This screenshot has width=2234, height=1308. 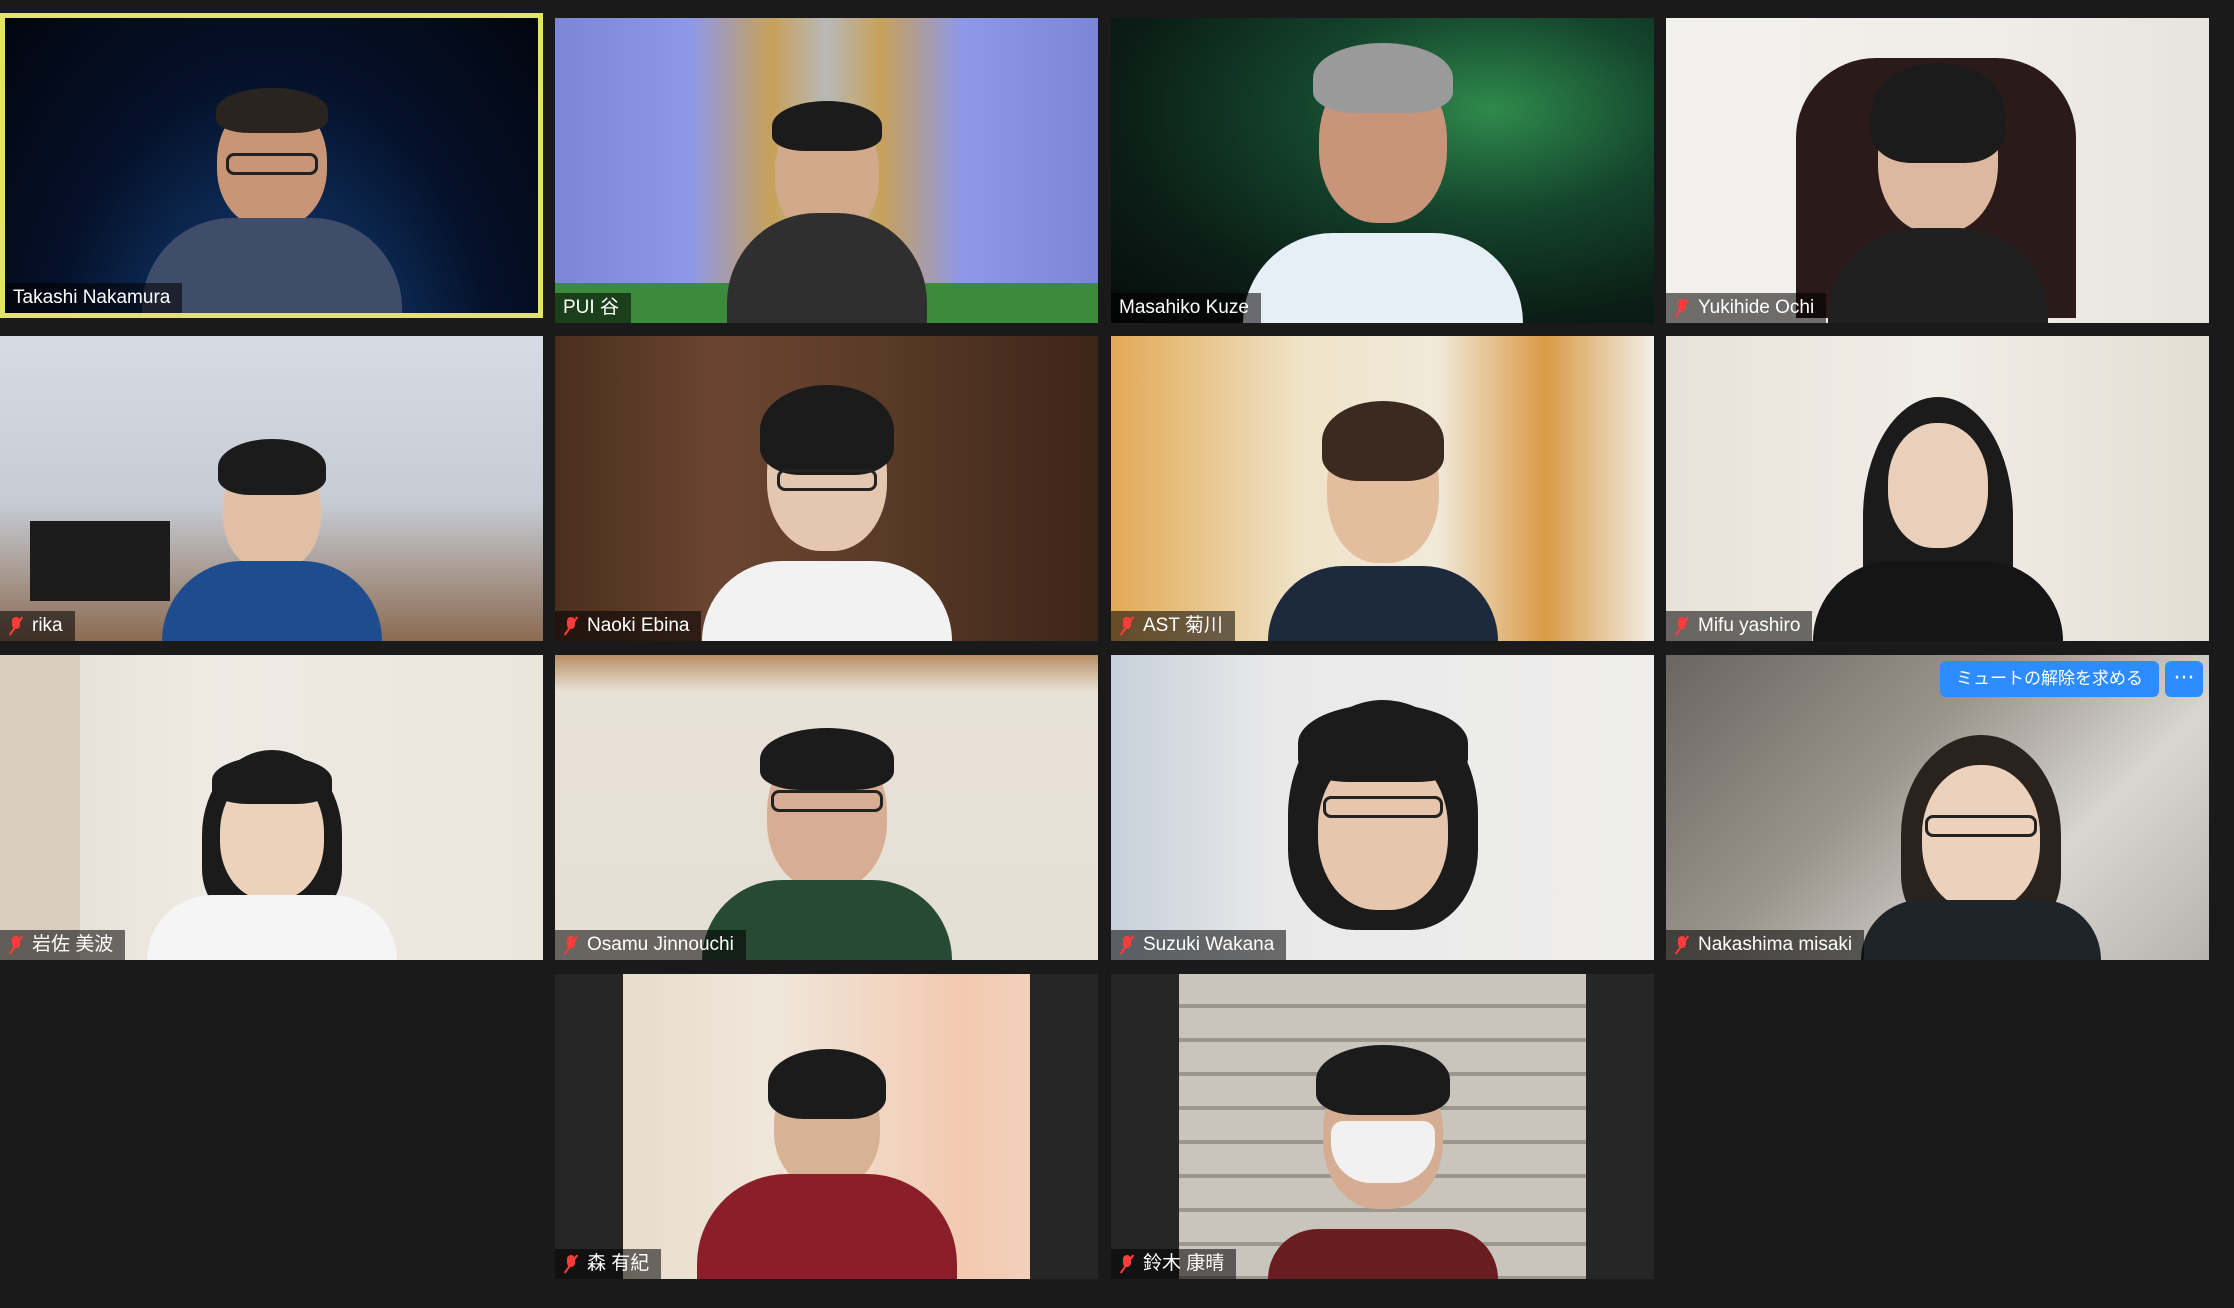 I want to click on participant-name: Suzuki Wakana, so click(x=1209, y=944).